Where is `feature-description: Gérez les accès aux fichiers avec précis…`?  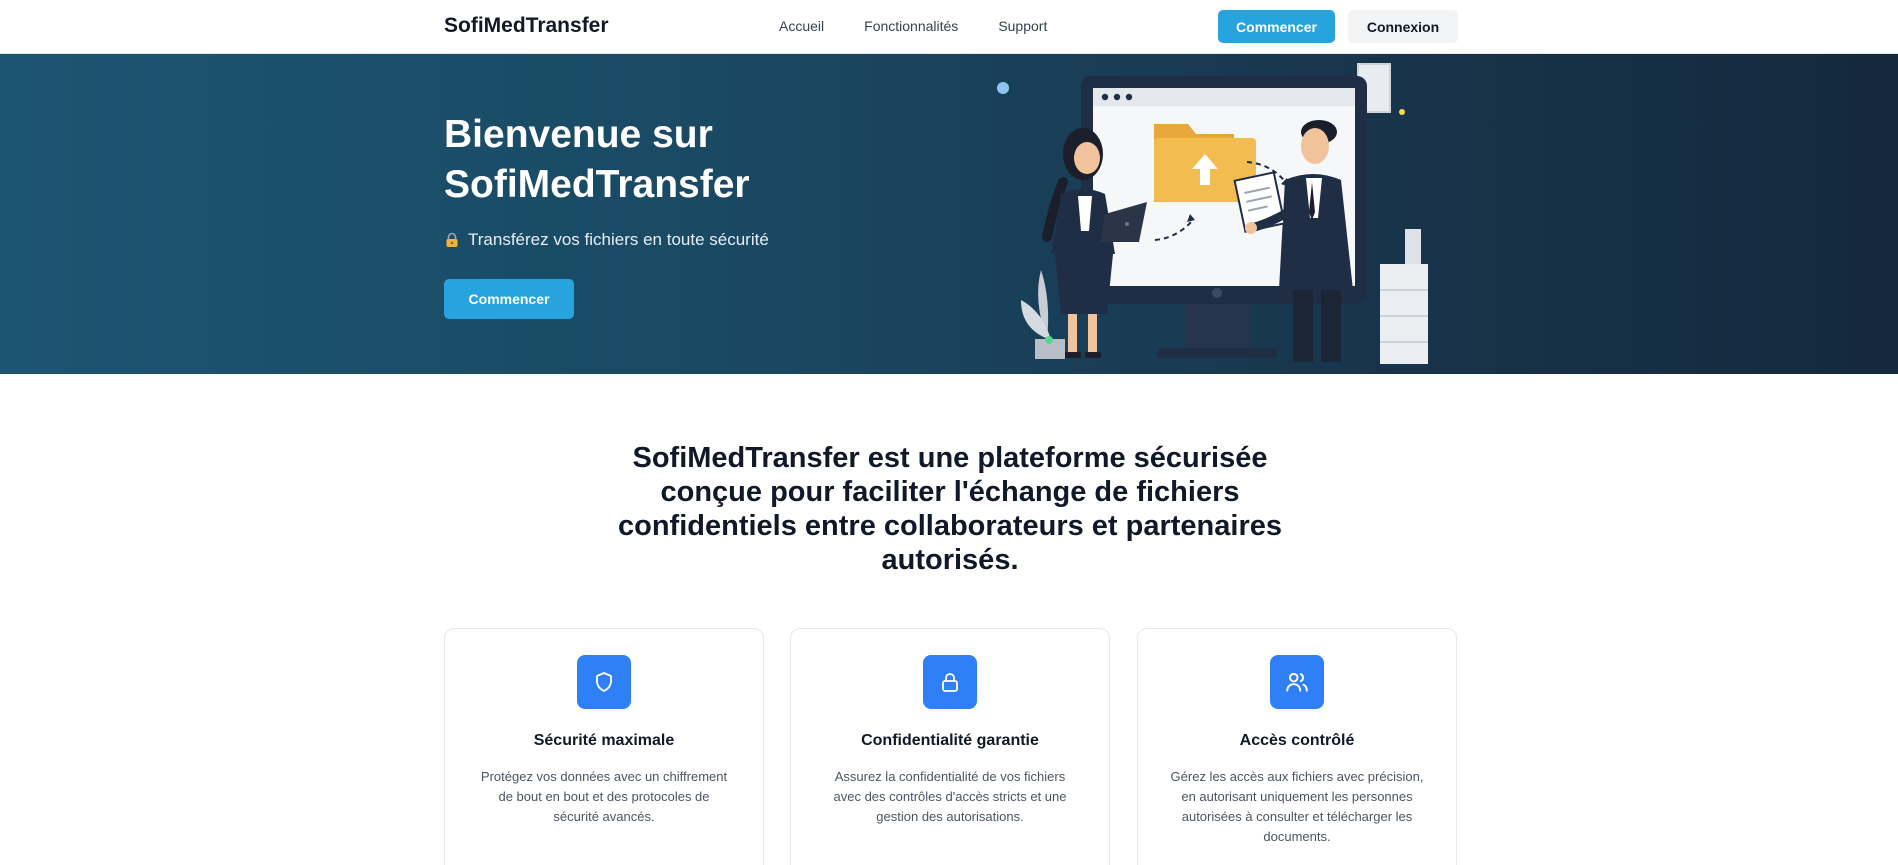
feature-description: Gérez les accès aux fichiers avec précis… is located at coordinates (1297, 806).